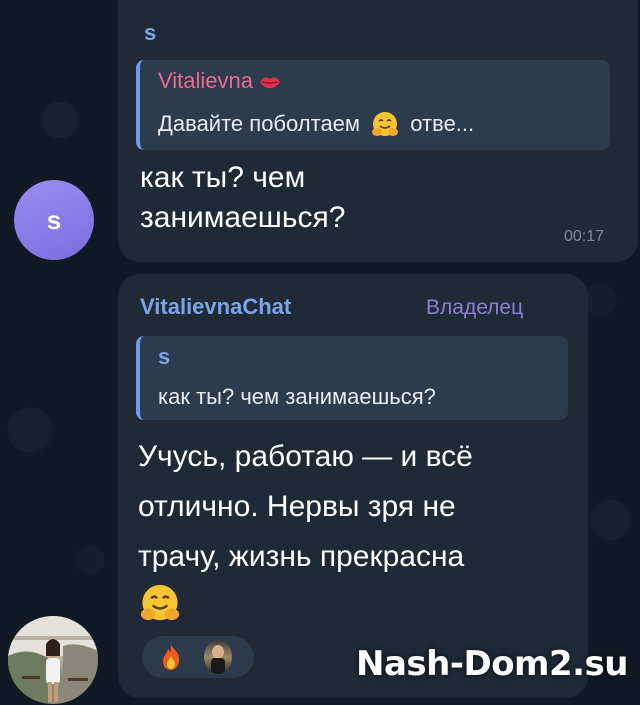  What do you see at coordinates (53, 660) in the screenshot?
I see `avatar` at bounding box center [53, 660].